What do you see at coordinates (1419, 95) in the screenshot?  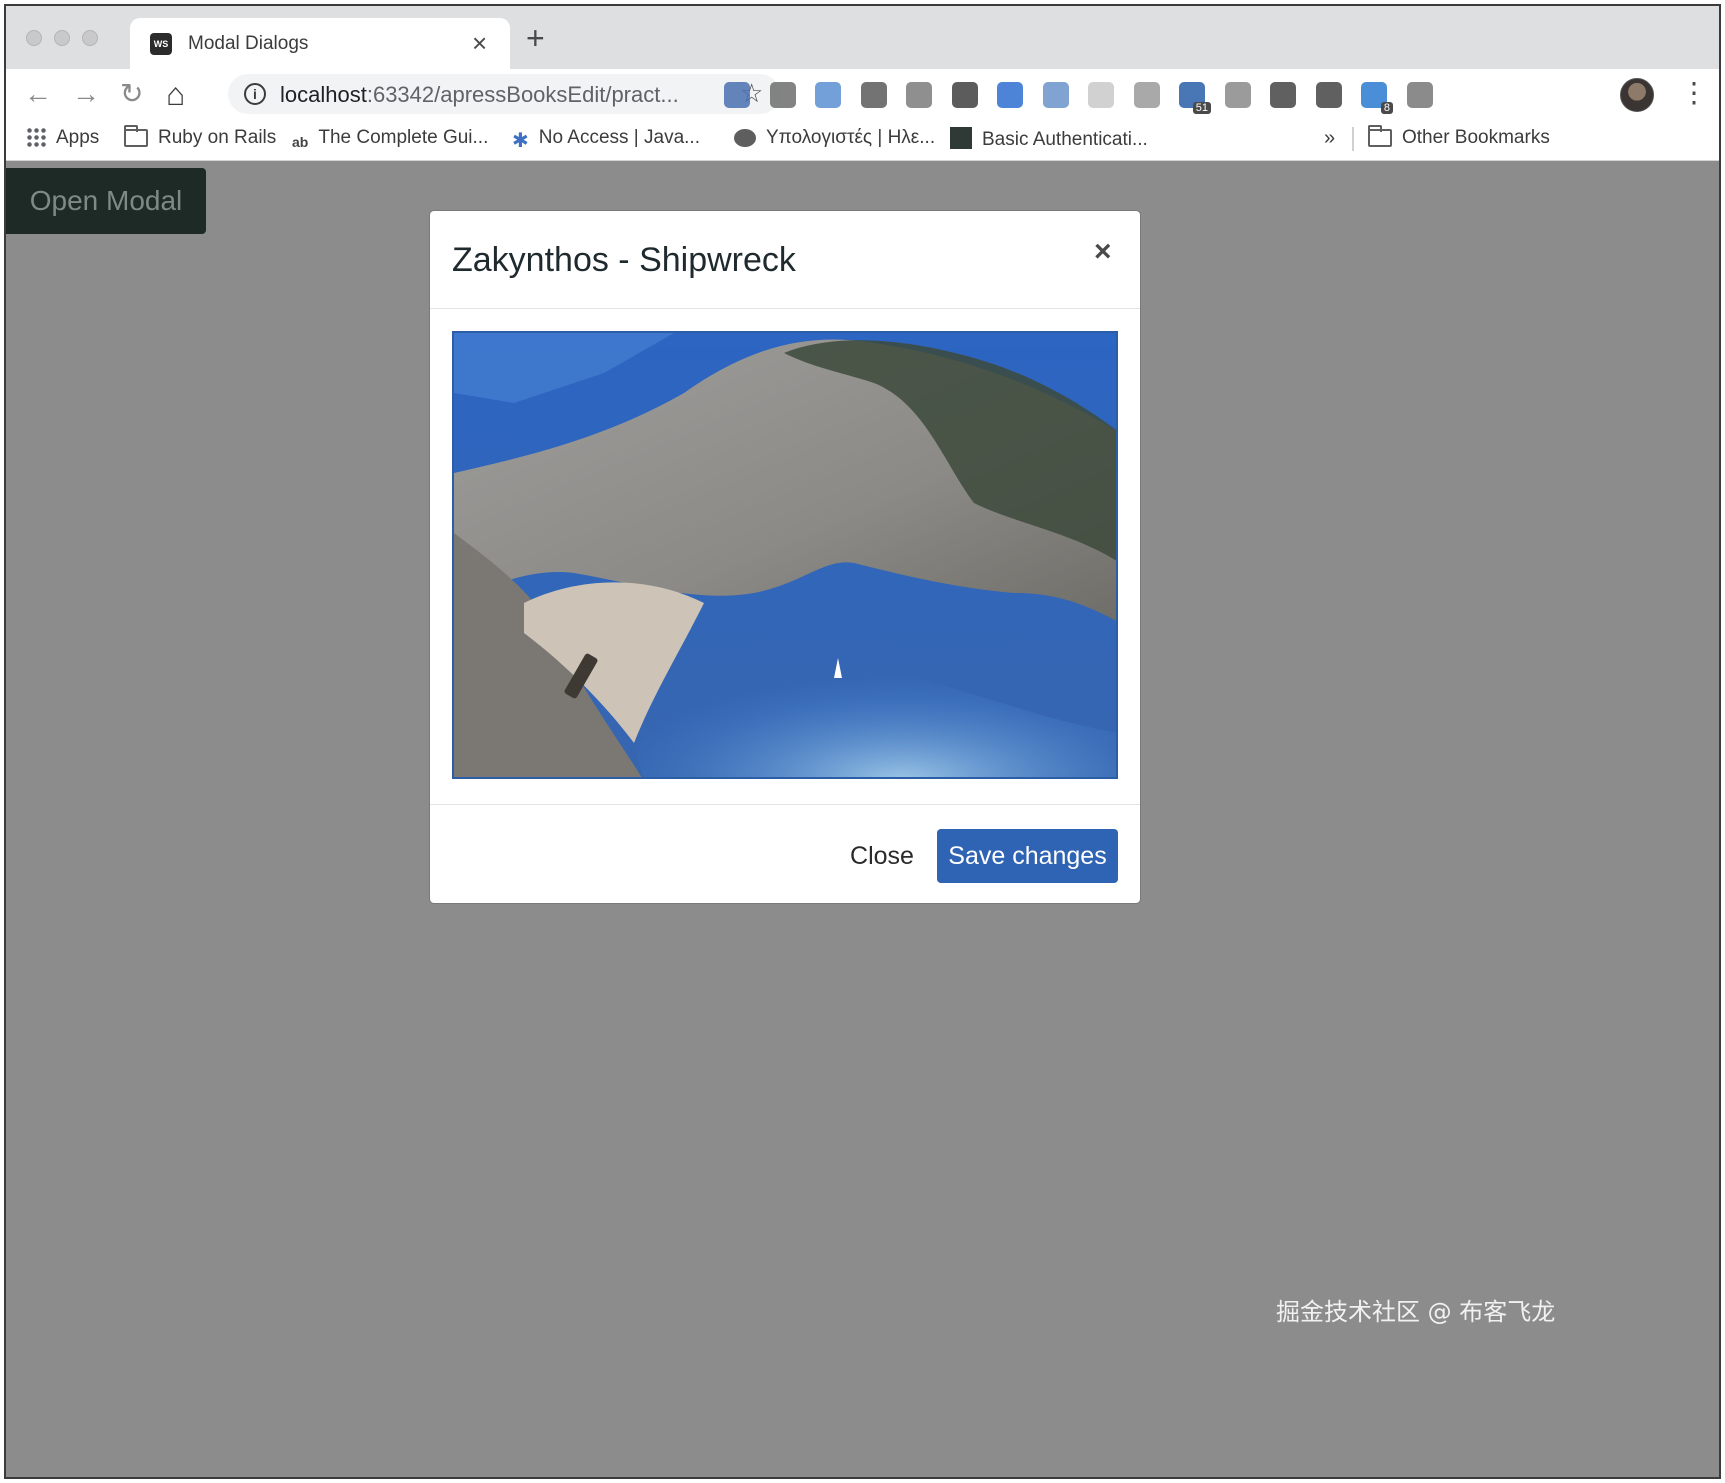 I see `cast-extension-icon` at bounding box center [1419, 95].